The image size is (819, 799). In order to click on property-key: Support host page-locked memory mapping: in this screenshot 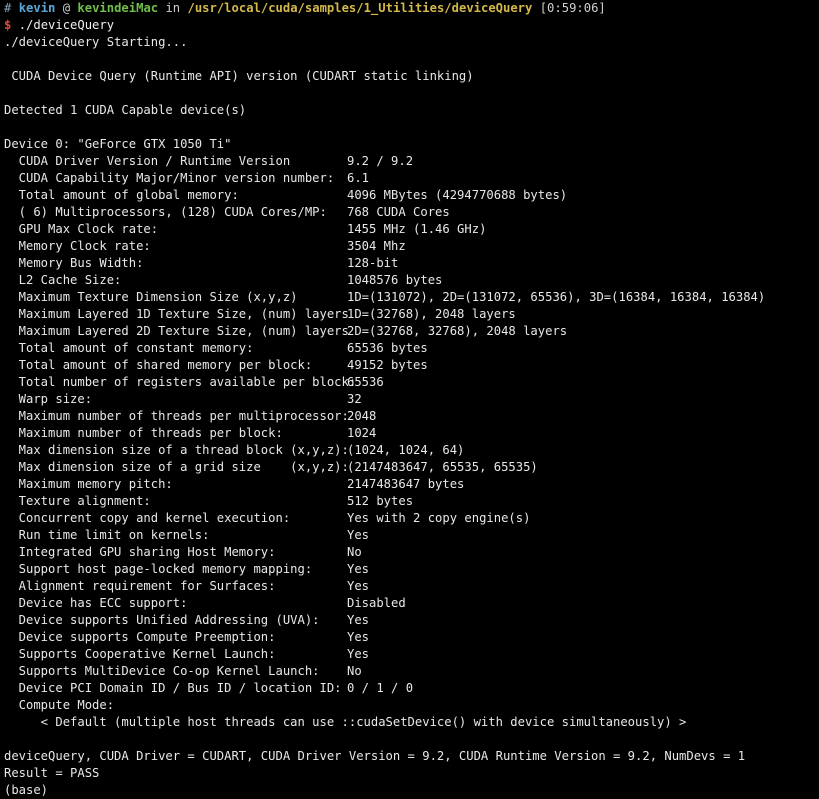, I will do `click(158, 569)`.